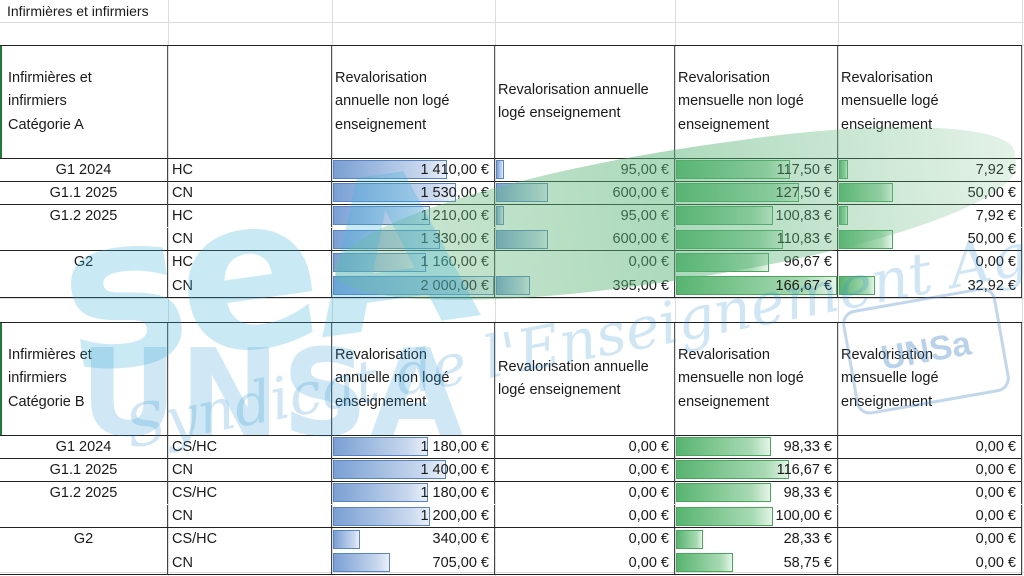 The width and height of the screenshot is (1024, 576). Describe the element at coordinates (413, 216) in the screenshot. I see `cell-annual-unlodged: 1 210,00 €` at that location.